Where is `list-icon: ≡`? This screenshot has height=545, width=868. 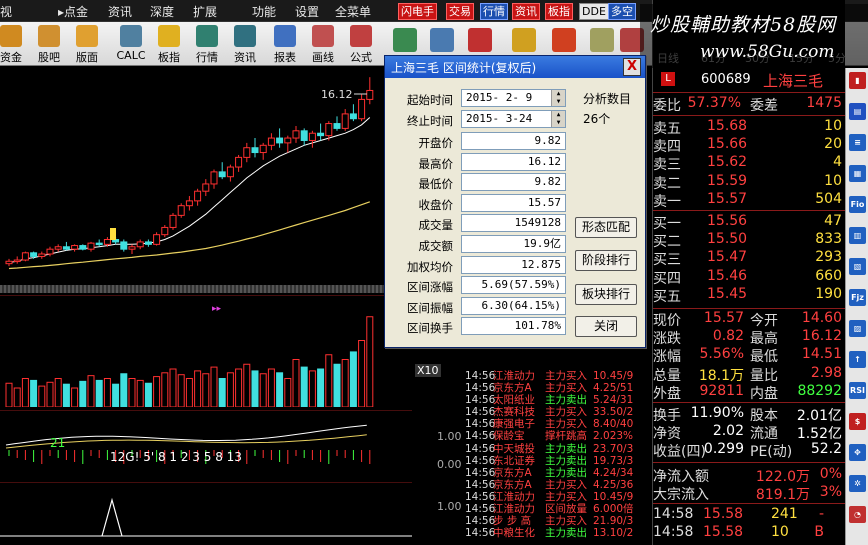 list-icon: ≡ is located at coordinates (857, 142).